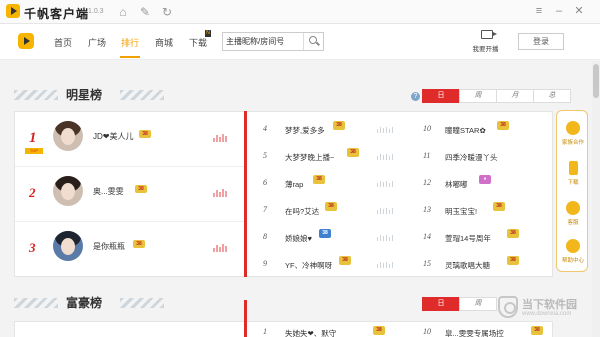  What do you see at coordinates (264, 41) in the screenshot?
I see `search-input` at bounding box center [264, 41].